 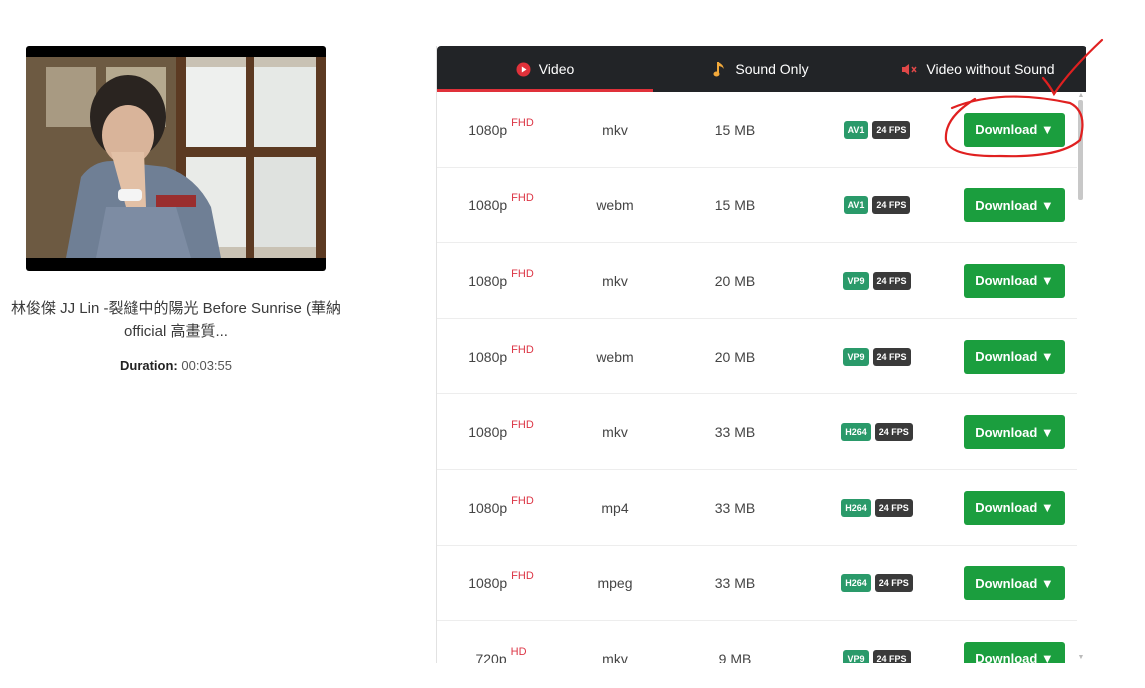 I want to click on scrollbar-thumb, so click(x=1080, y=150).